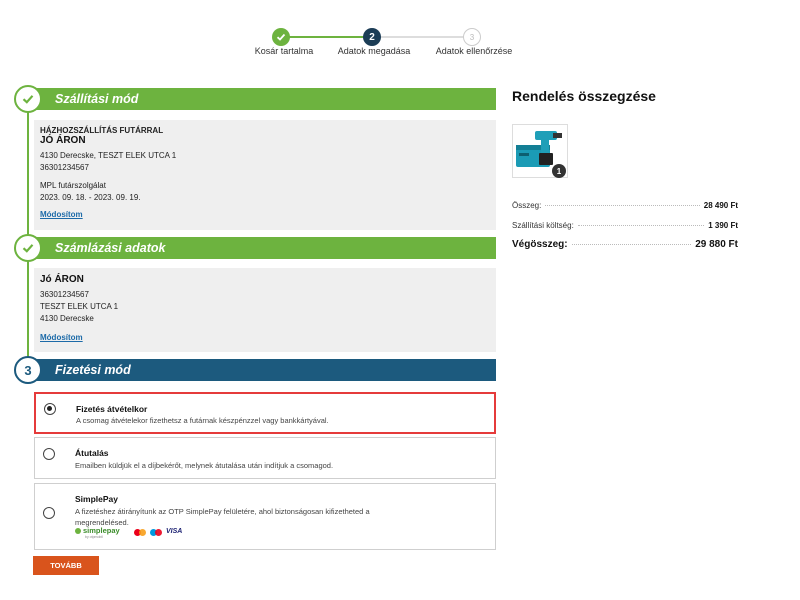  Describe the element at coordinates (262, 99) in the screenshot. I see `shipping-section-header: Szállítási mód` at that location.